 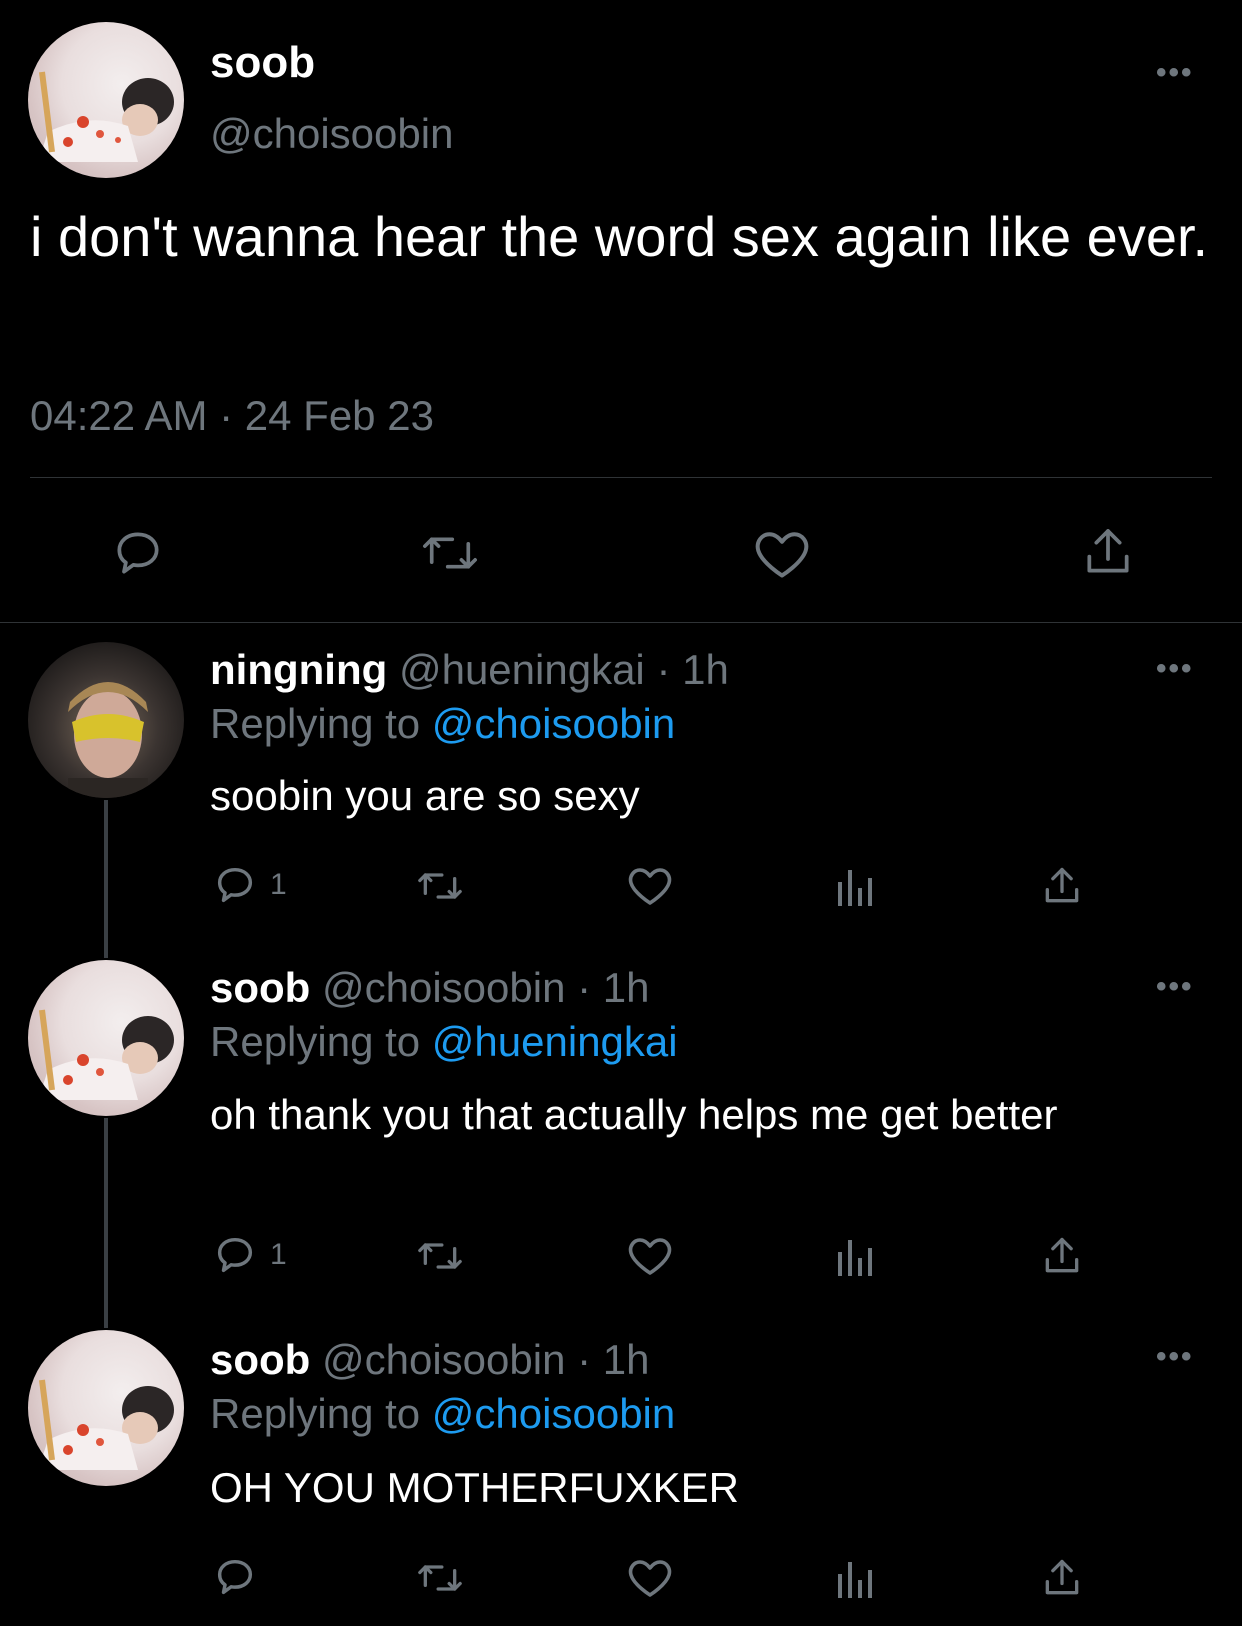 I want to click on tweet-header: ningning @hueningkai · 1h, so click(x=469, y=670).